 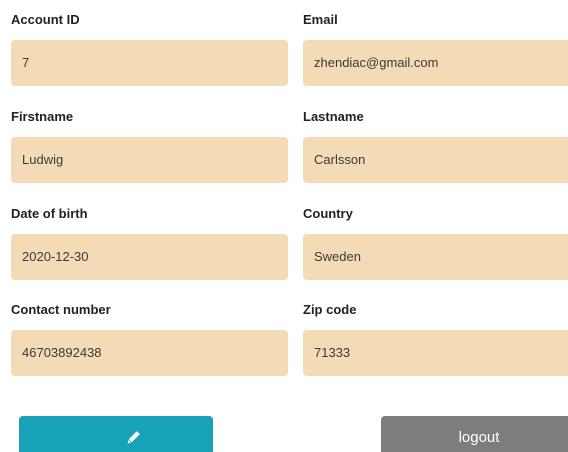 I want to click on edit-button, so click(x=116, y=434).